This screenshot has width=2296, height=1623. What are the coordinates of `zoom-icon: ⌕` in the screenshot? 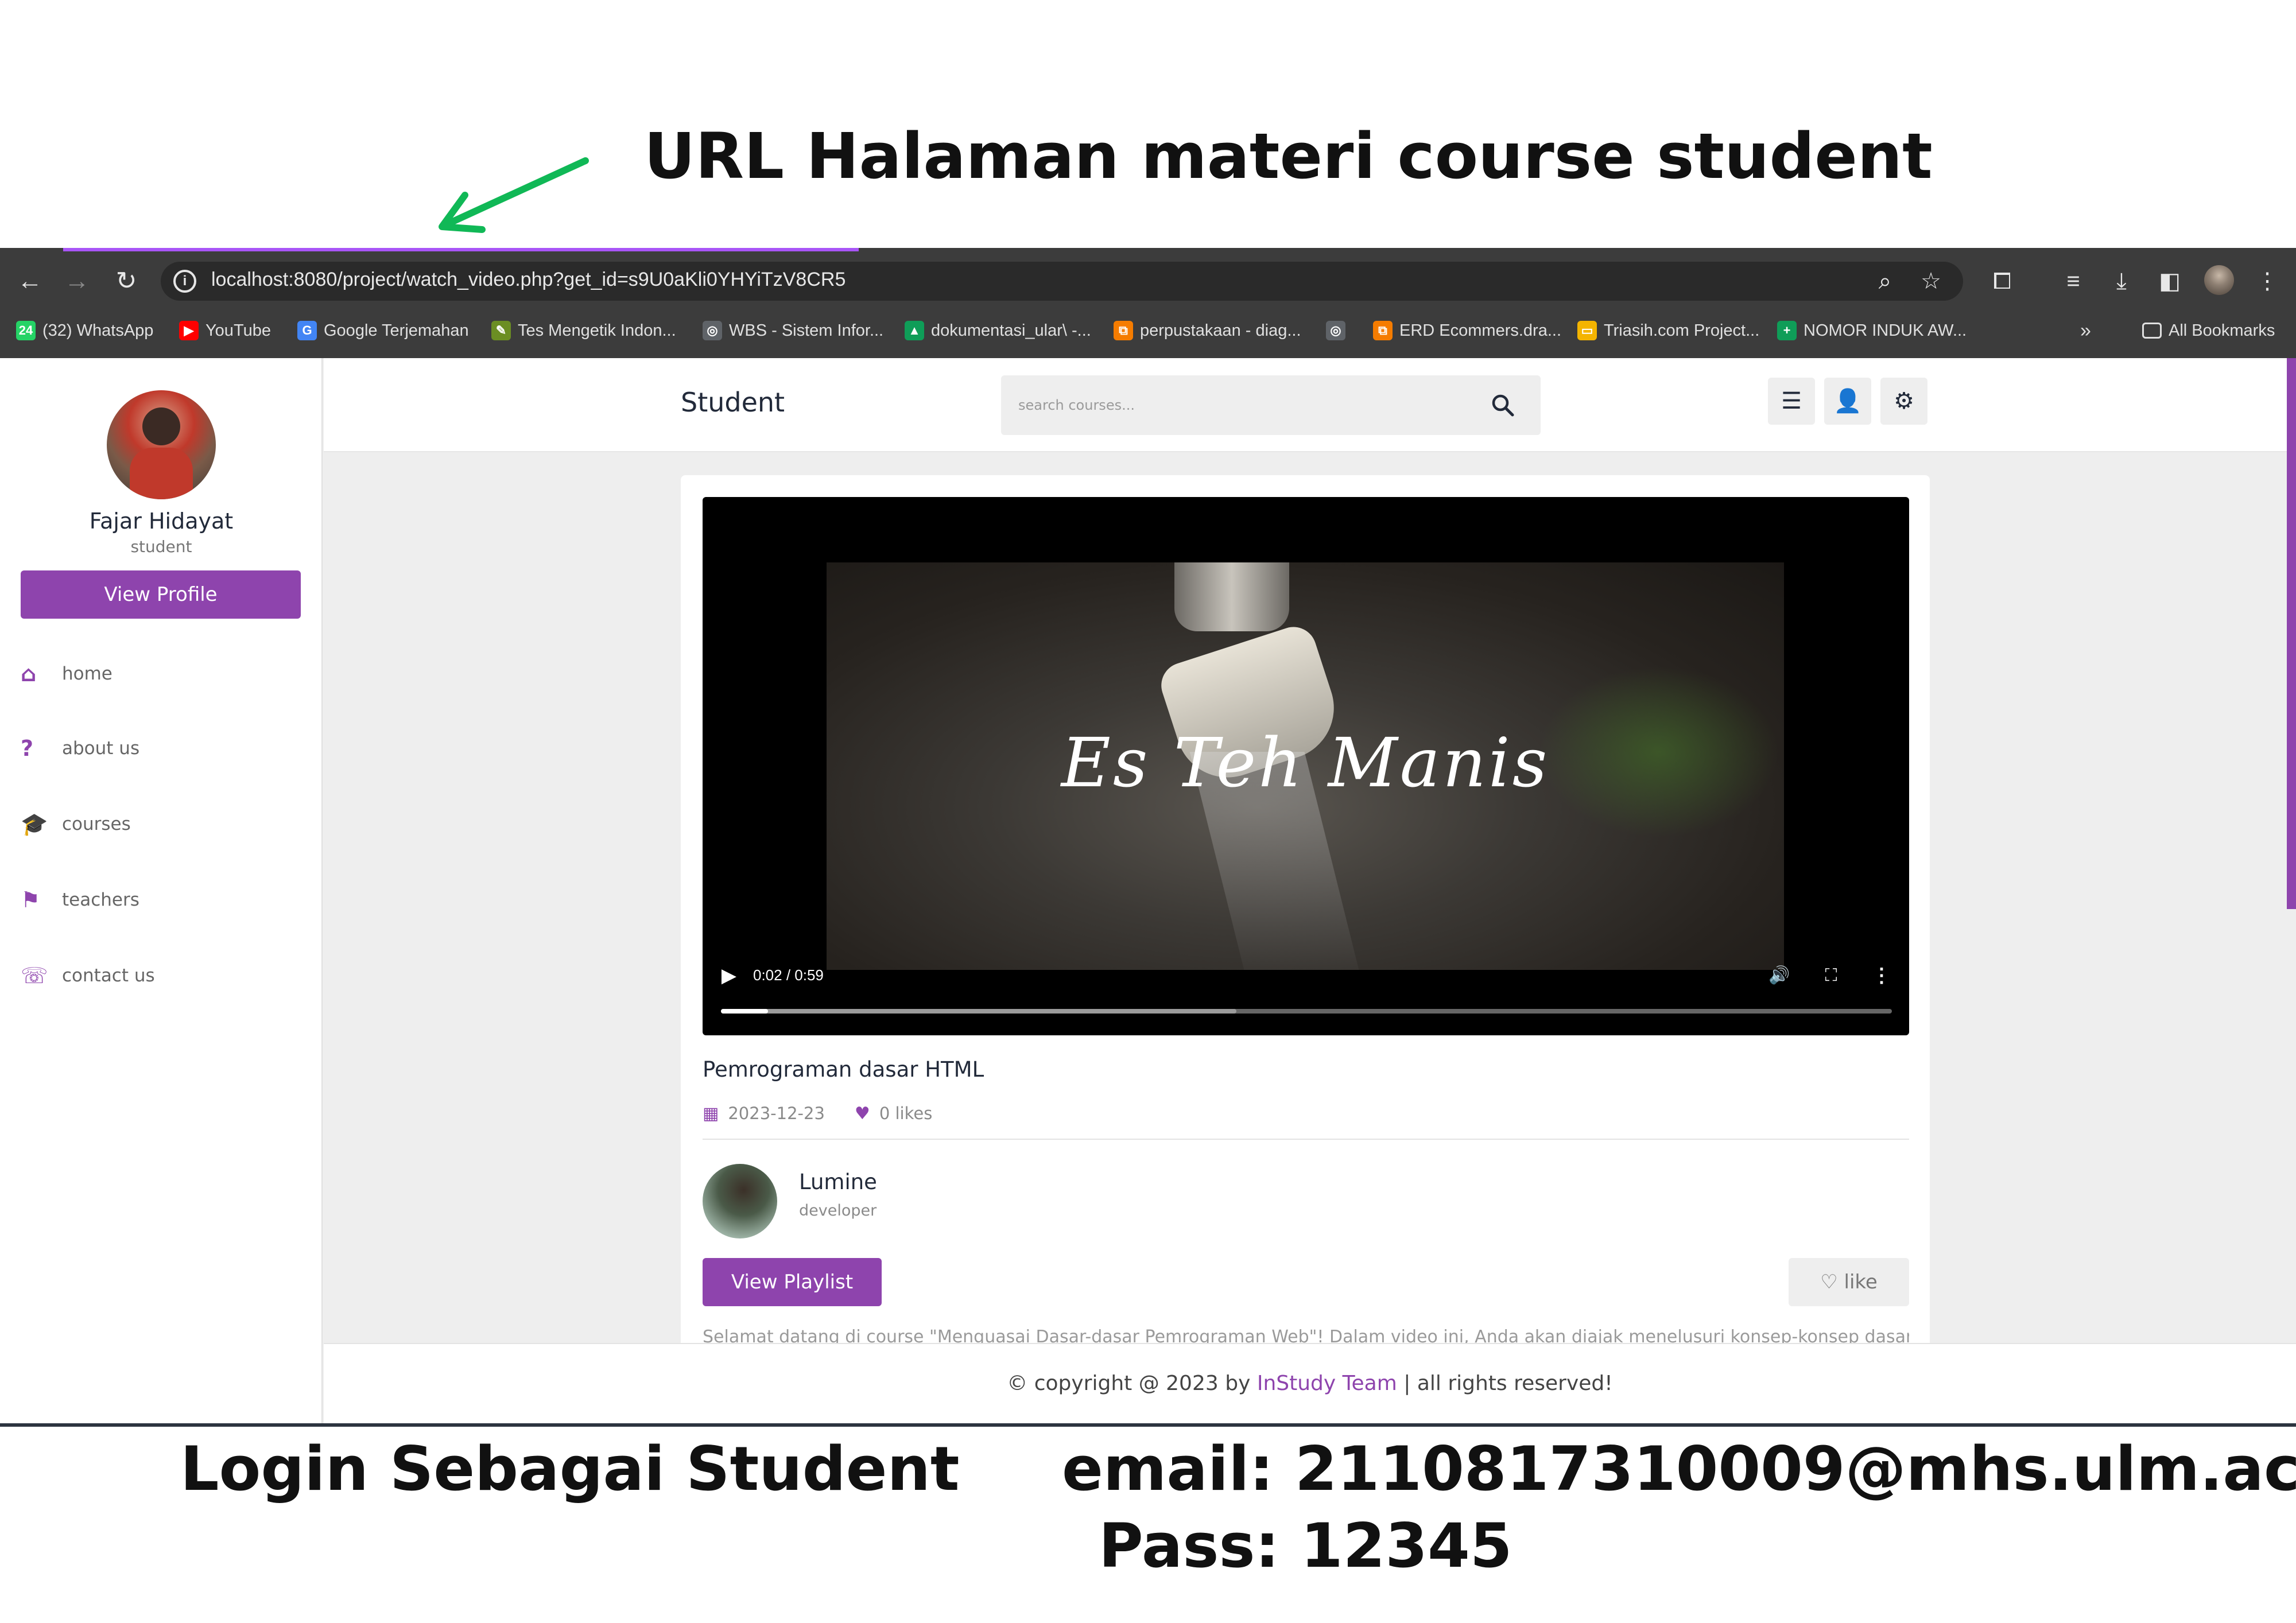 It's located at (1885, 281).